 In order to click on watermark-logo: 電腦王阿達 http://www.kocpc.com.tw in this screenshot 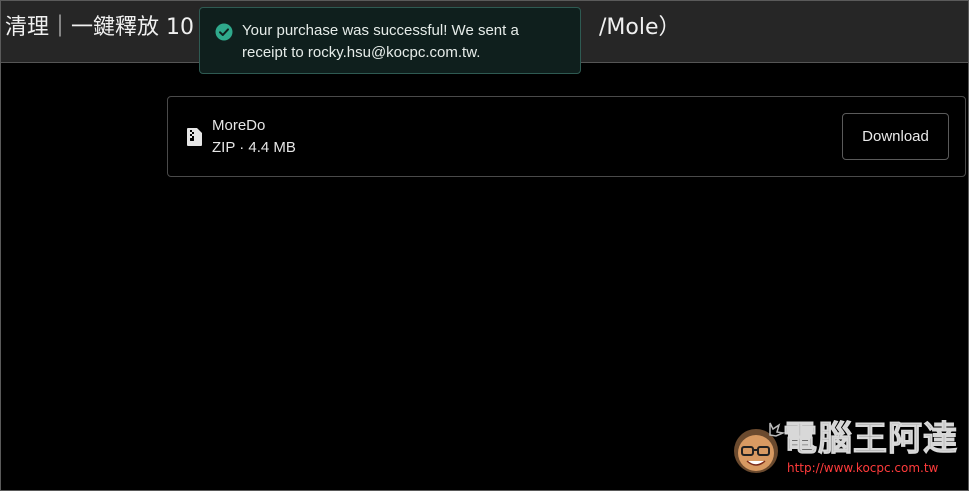, I will do `click(845, 448)`.